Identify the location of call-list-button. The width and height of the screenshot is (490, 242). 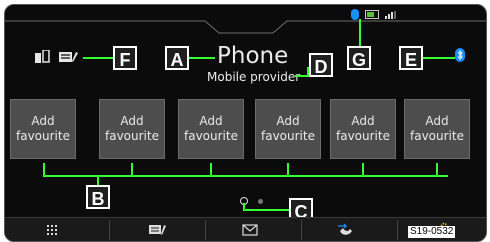
(346, 229).